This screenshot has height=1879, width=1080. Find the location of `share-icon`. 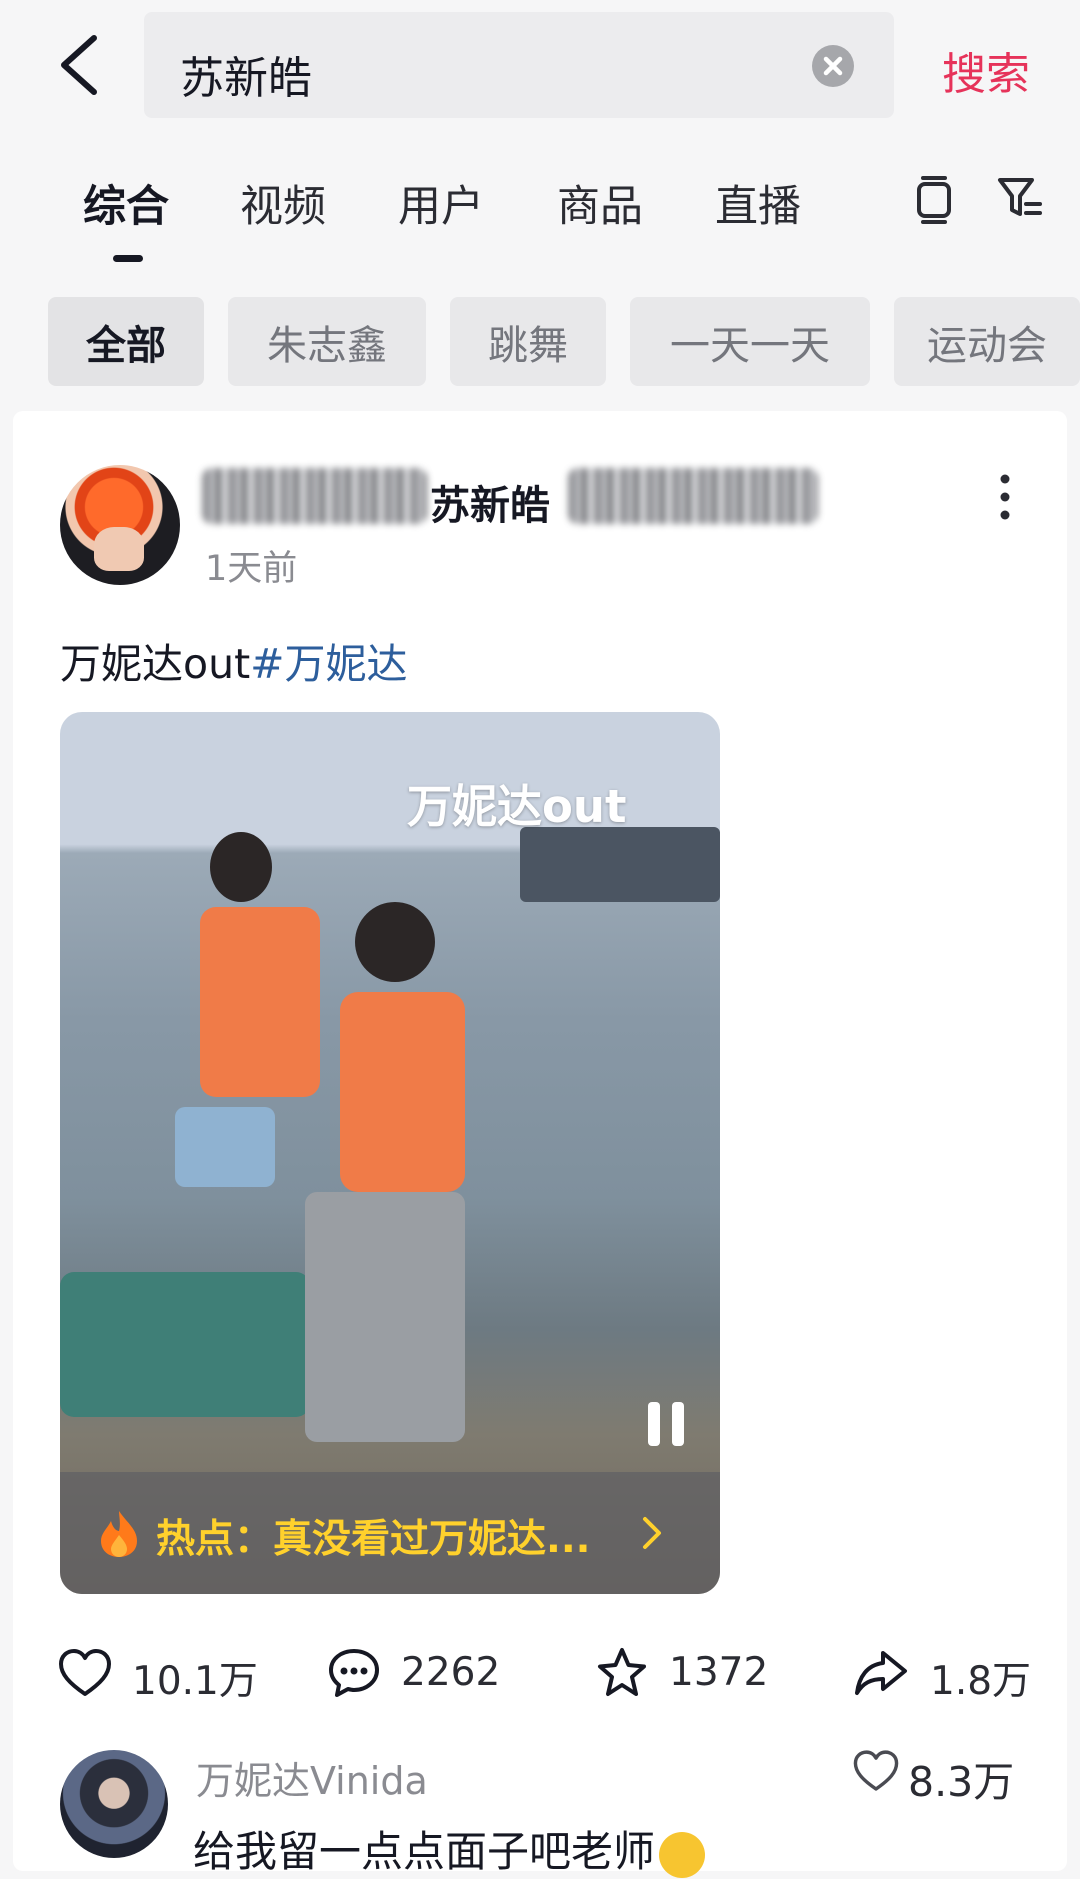

share-icon is located at coordinates (881, 1673).